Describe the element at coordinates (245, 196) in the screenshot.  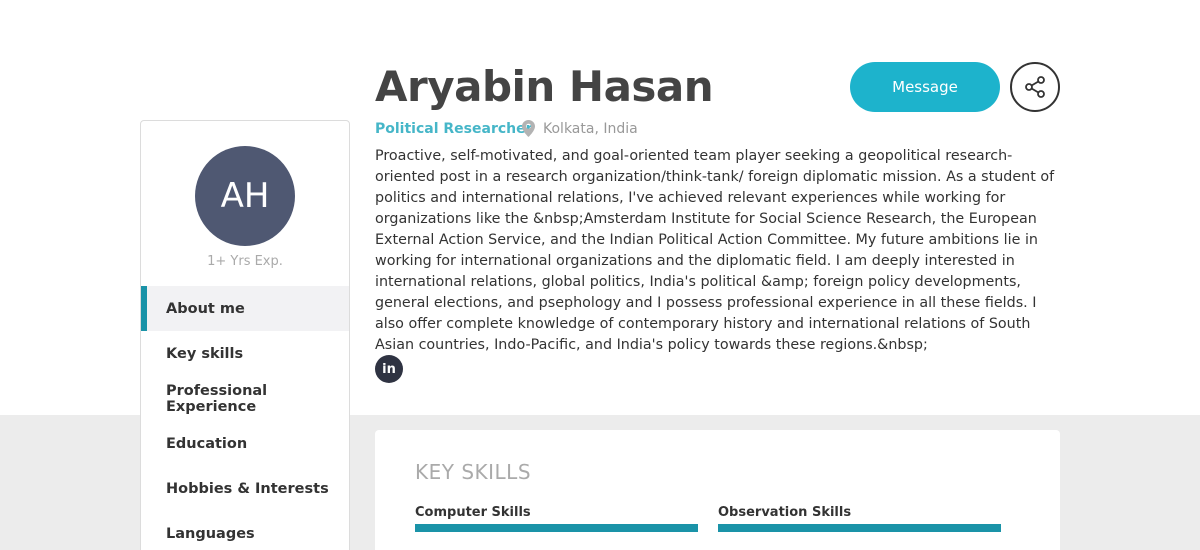
I see `avatar: AH` at that location.